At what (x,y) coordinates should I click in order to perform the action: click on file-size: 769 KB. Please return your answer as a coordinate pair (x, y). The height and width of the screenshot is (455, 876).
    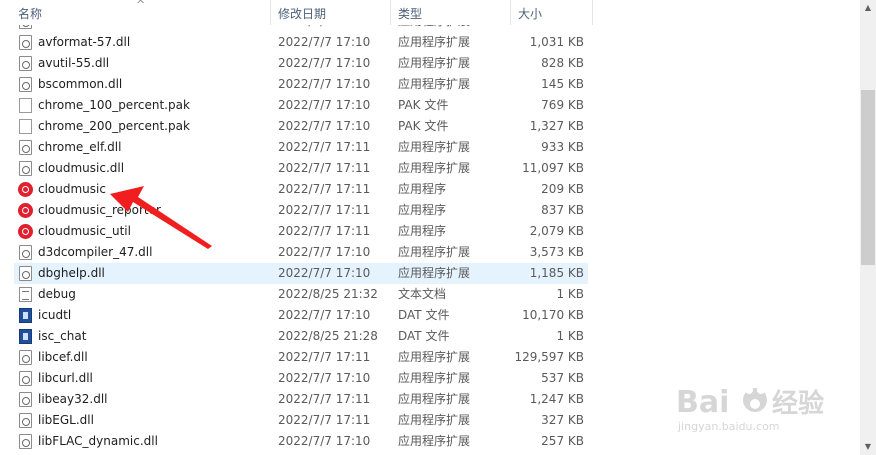
    Looking at the image, I should click on (562, 105).